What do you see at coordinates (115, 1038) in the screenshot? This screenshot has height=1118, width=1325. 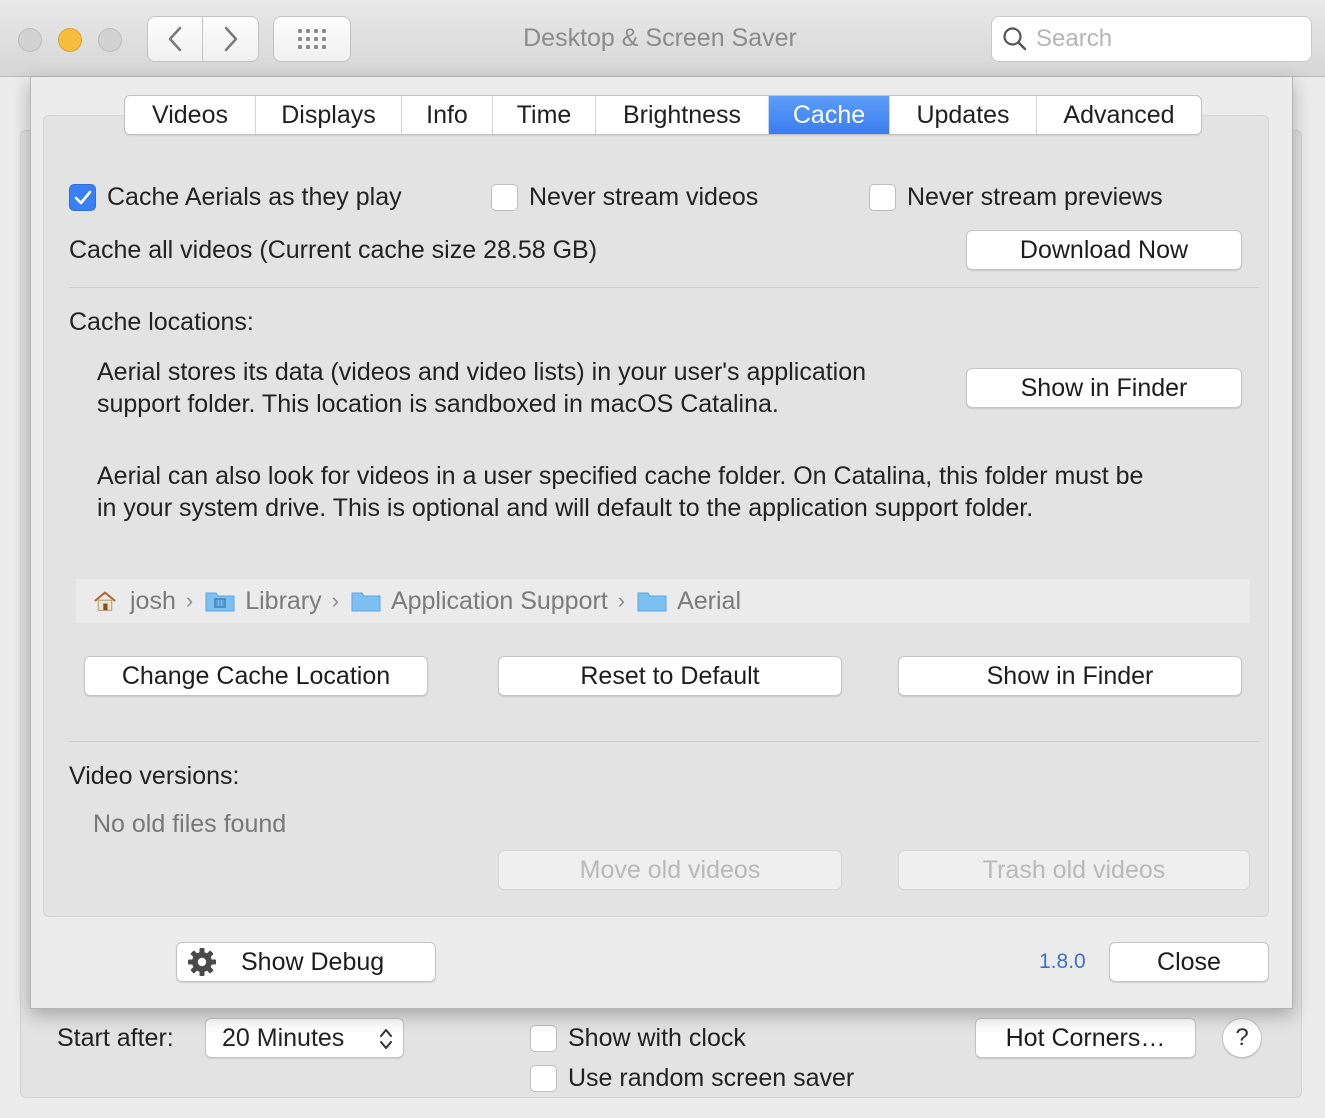 I see `start-after-label: Start after:` at bounding box center [115, 1038].